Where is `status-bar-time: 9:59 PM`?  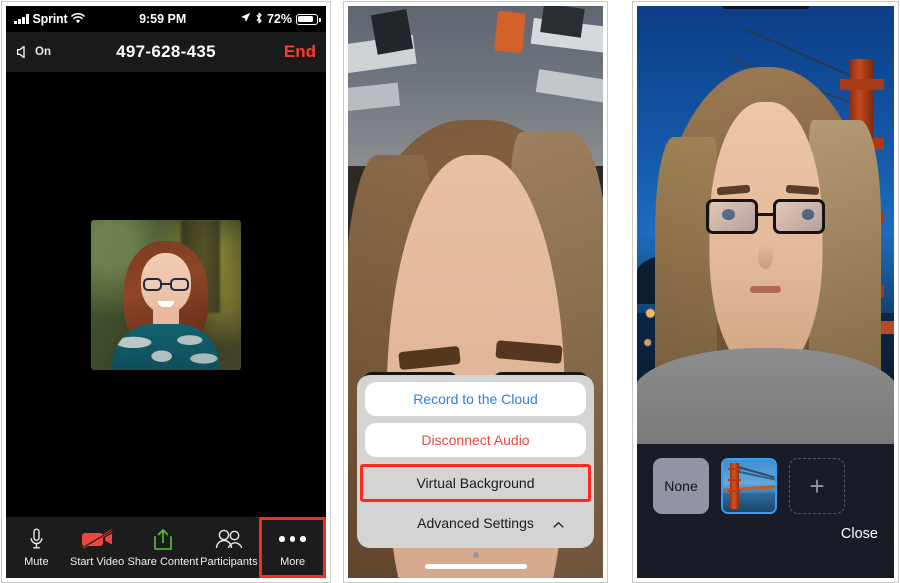 status-bar-time: 9:59 PM is located at coordinates (163, 19).